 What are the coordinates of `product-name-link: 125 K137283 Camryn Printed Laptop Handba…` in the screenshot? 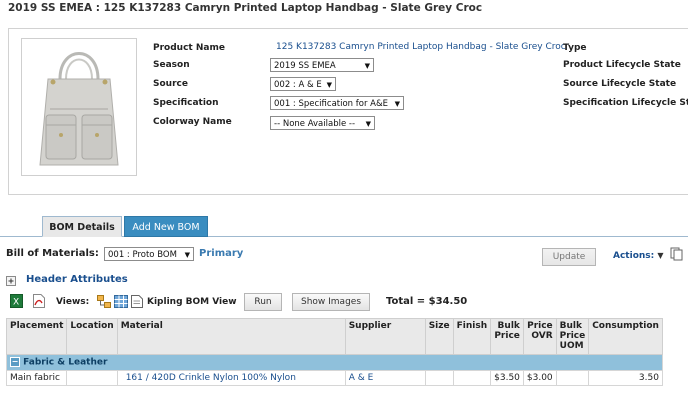 It's located at (421, 47).